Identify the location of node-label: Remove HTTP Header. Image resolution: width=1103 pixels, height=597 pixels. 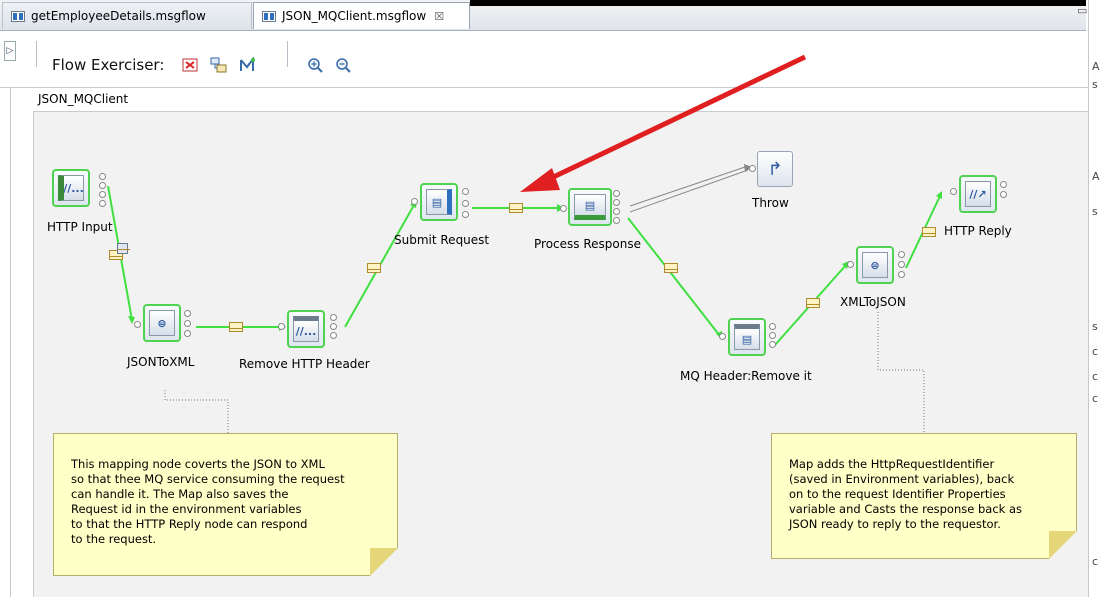
(304, 364).